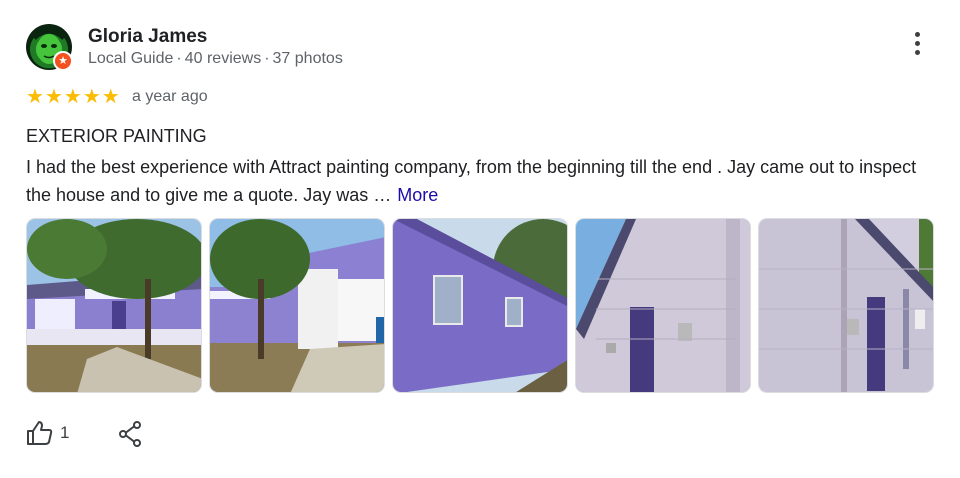  What do you see at coordinates (65, 432) in the screenshot?
I see `like-count: 1` at bounding box center [65, 432].